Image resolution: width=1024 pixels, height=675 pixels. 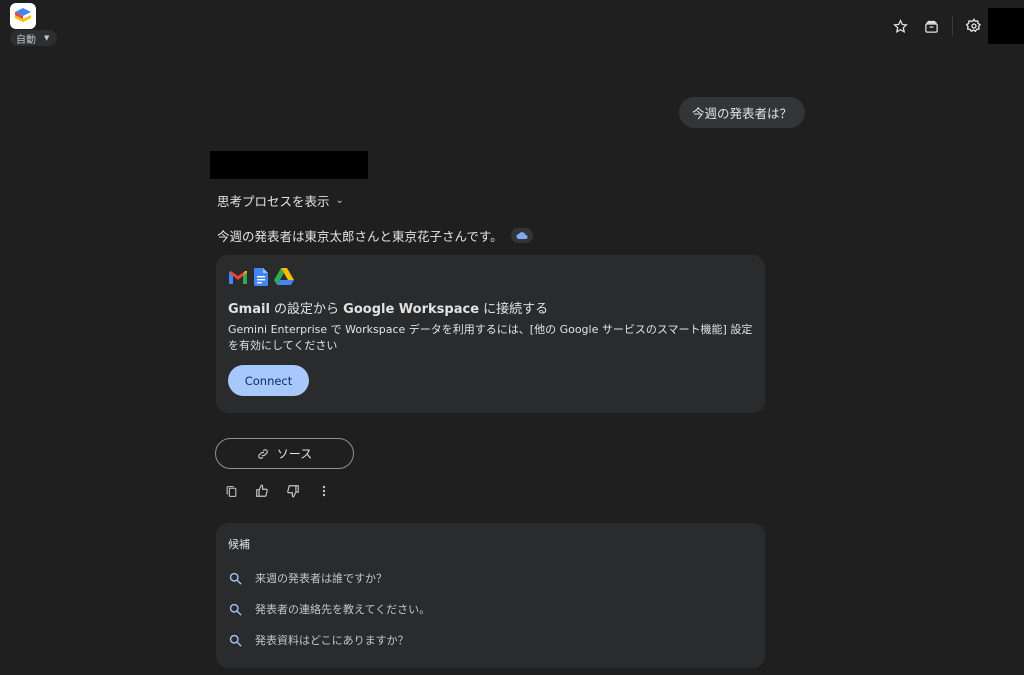 I want to click on suggestion-text: 来週の発表者は誰ですか？, so click(x=321, y=578).